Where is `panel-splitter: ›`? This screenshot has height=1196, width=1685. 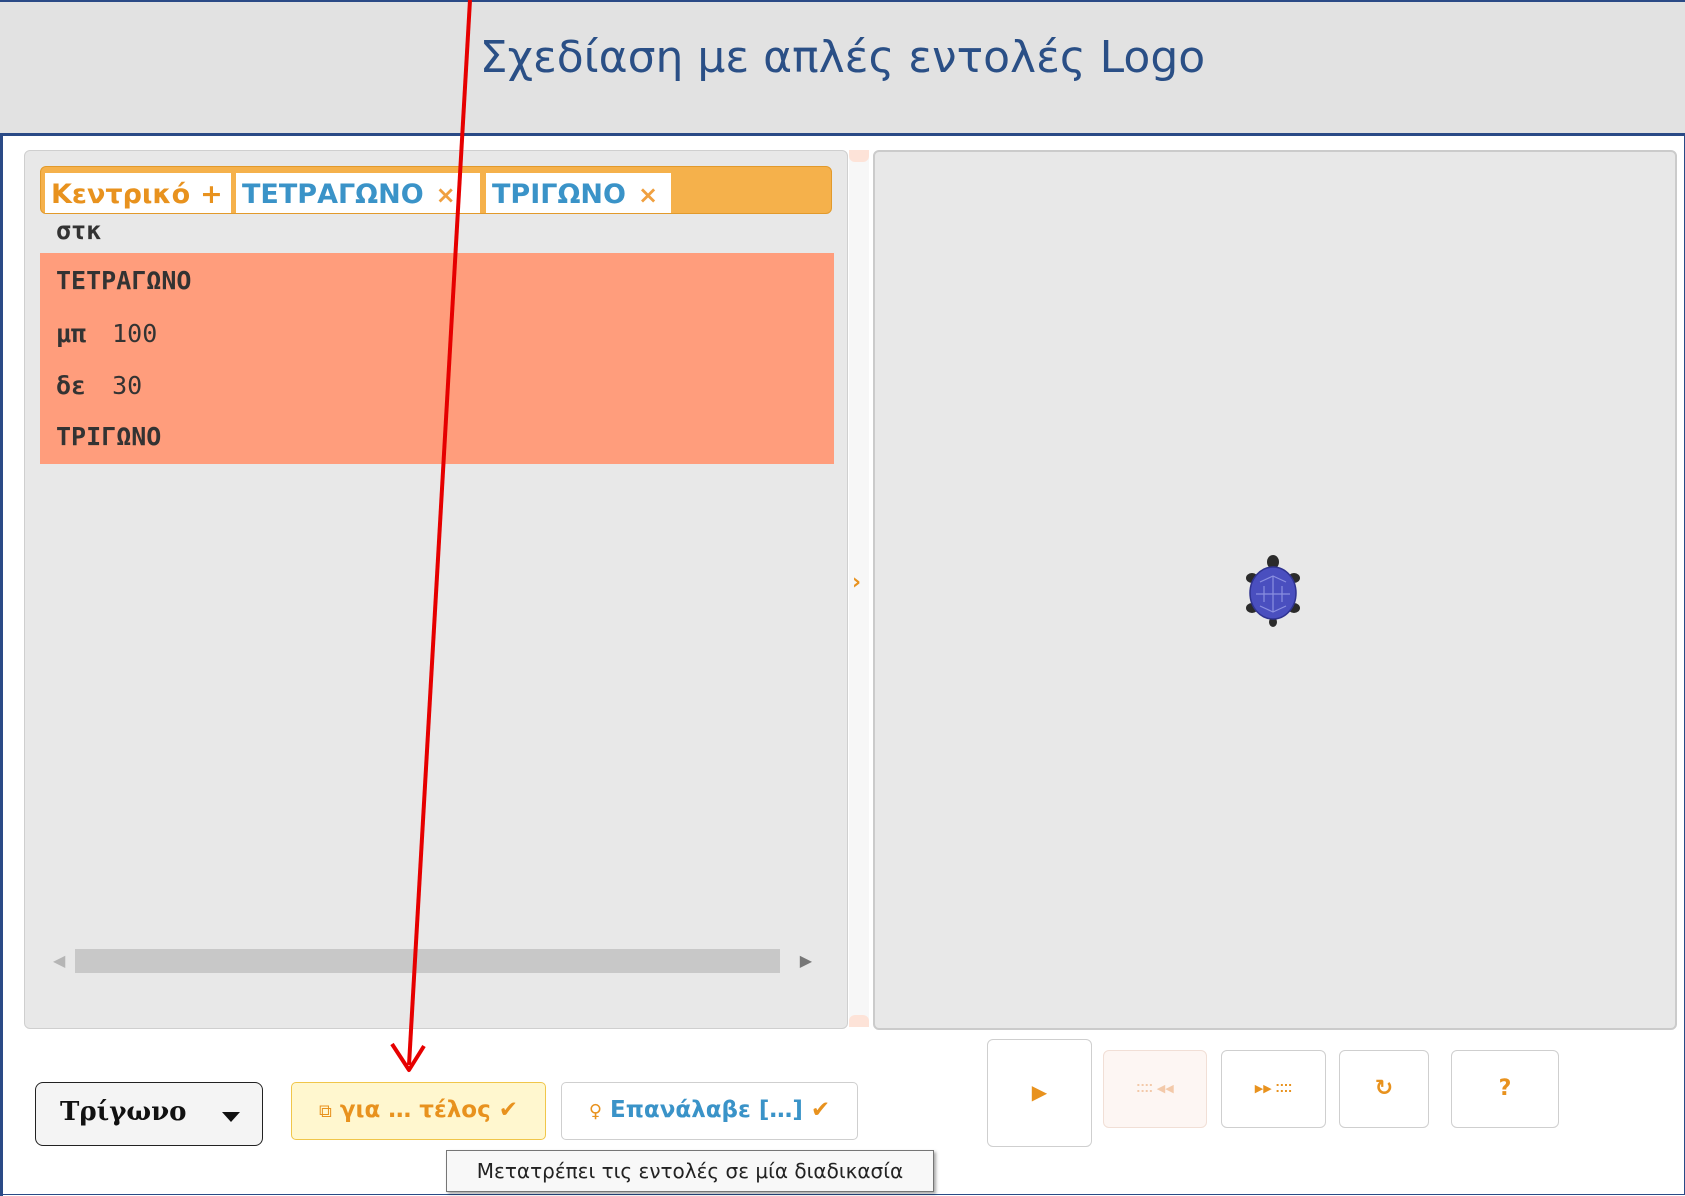
panel-splitter: › is located at coordinates (859, 588).